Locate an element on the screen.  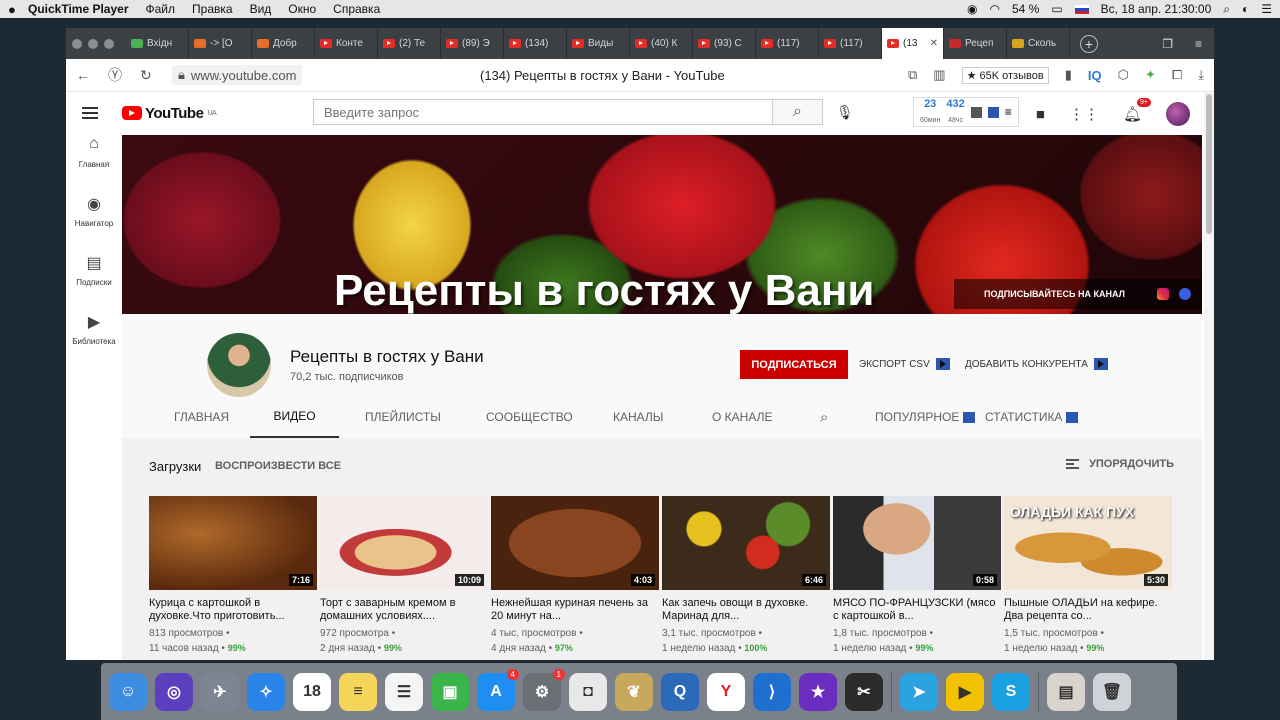
subscribe-button: ПОДПИСАТЬСЯ is located at coordinates (794, 364).